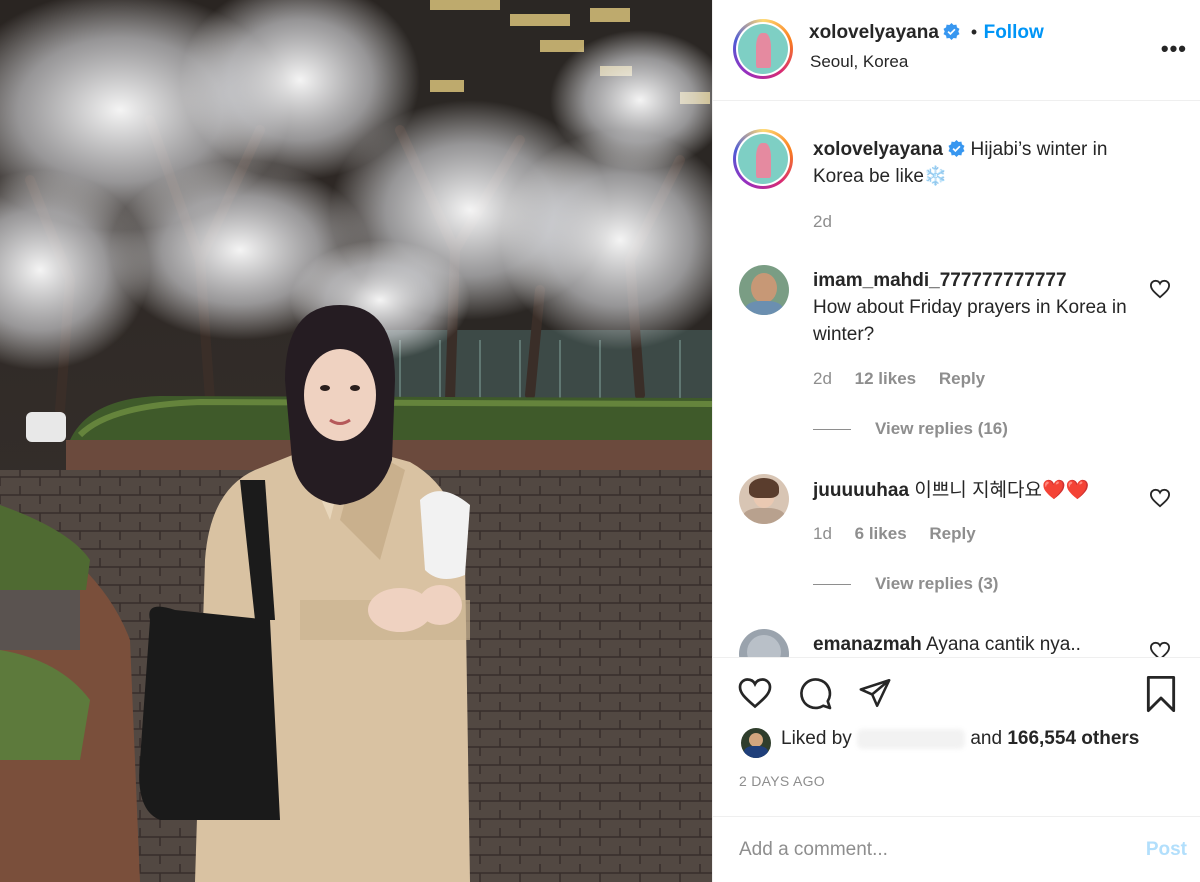 The width and height of the screenshot is (1200, 882). I want to click on comment-text: 이쁘니 지혜다요❤️❤️, so click(1002, 490).